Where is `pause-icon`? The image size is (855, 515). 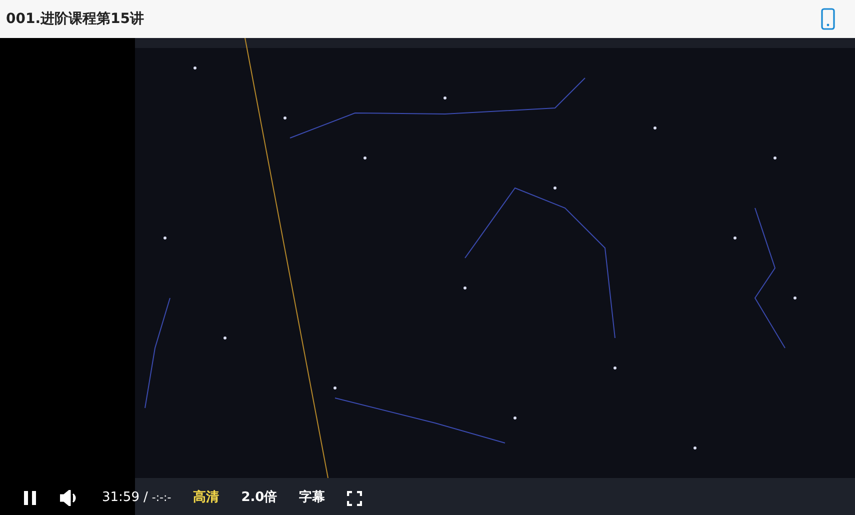 pause-icon is located at coordinates (30, 498).